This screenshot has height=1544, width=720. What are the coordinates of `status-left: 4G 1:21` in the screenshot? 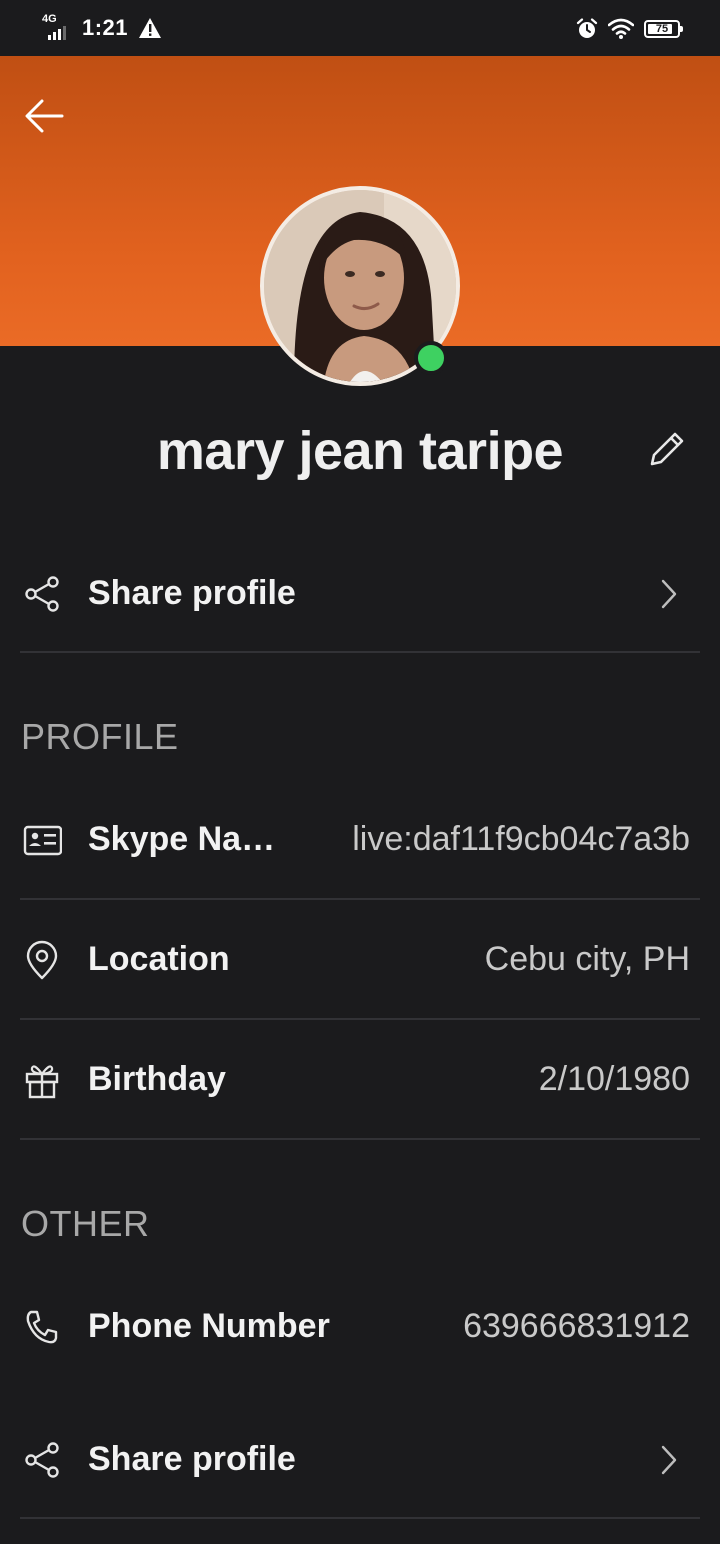 It's located at (102, 28).